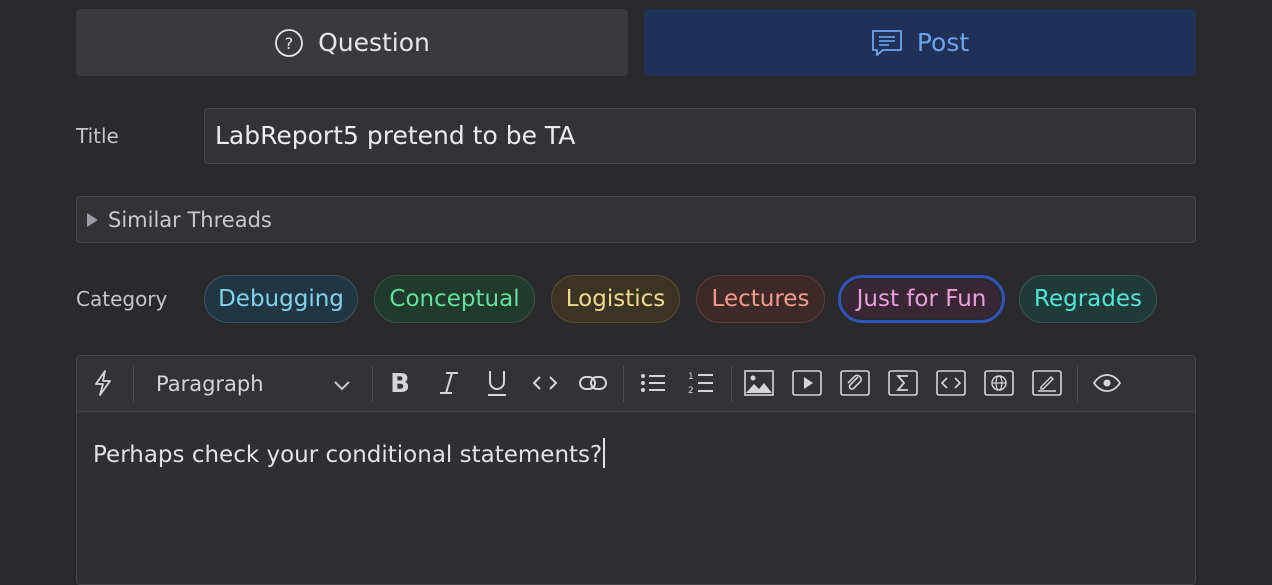 This screenshot has height=585, width=1272. Describe the element at coordinates (1107, 383) in the screenshot. I see `preview-eye-icon` at that location.